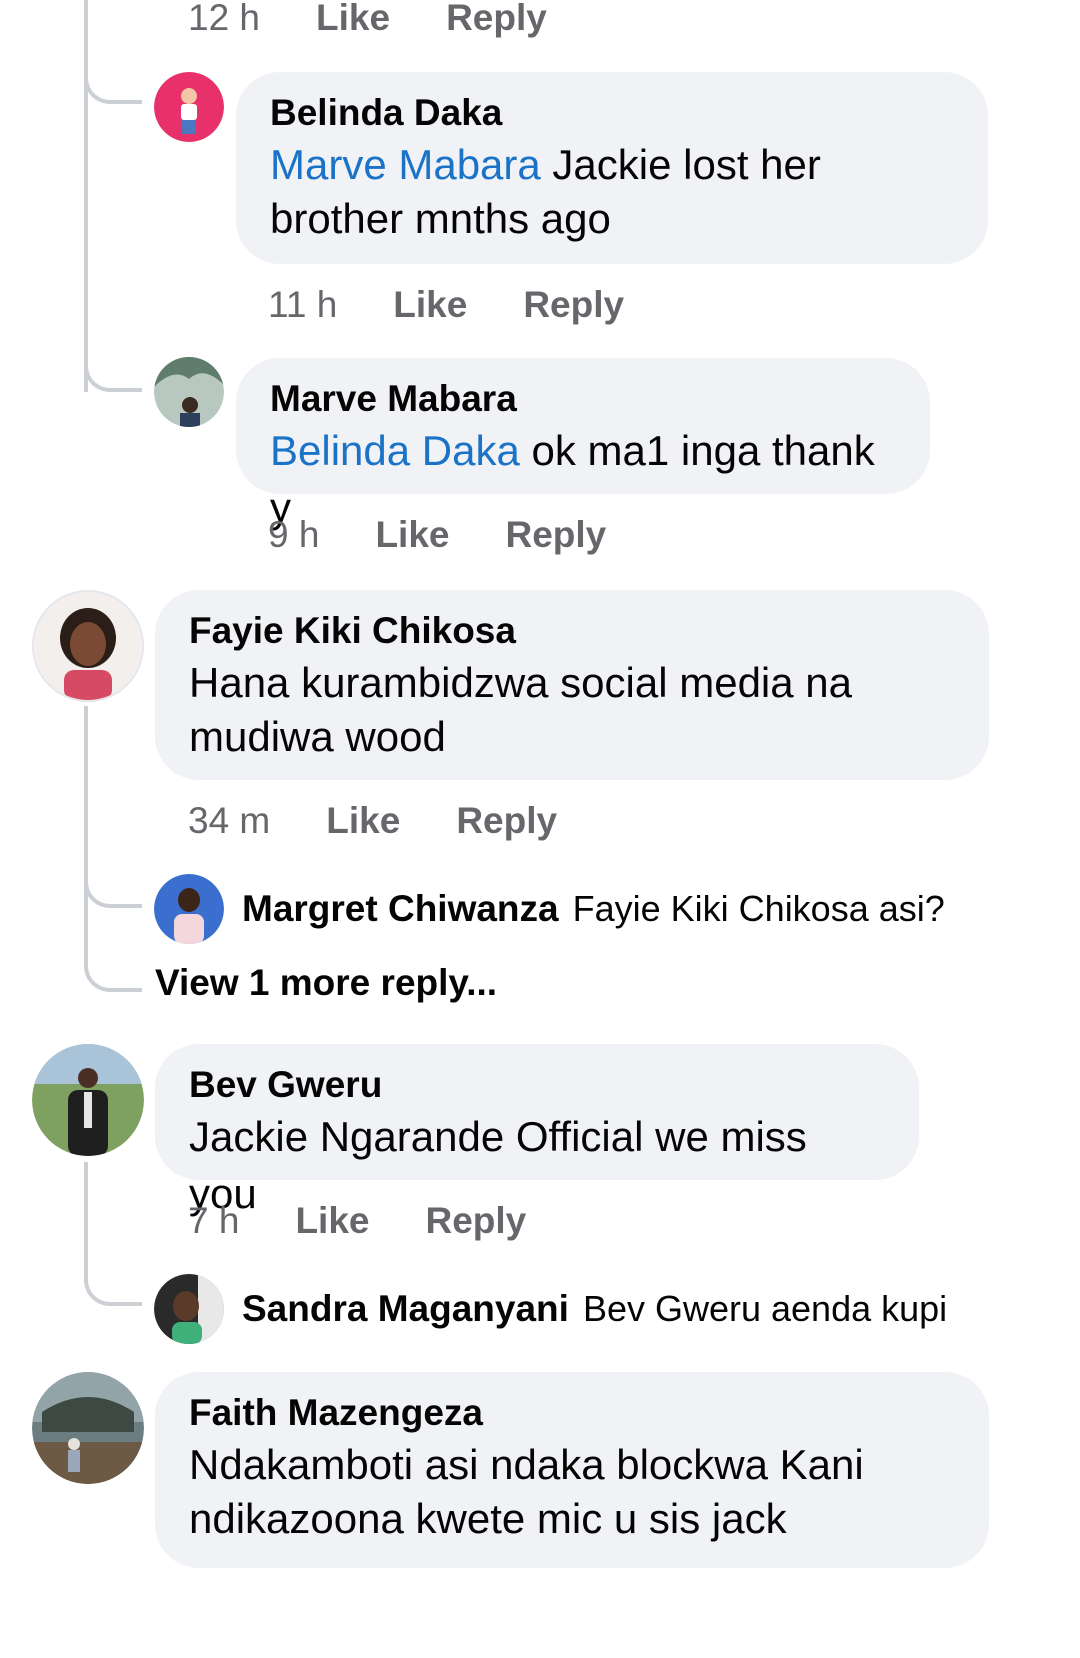 This screenshot has height=1658, width=1080. Describe the element at coordinates (440, 218) in the screenshot. I see `comment-text-line: brother mnths ago` at that location.